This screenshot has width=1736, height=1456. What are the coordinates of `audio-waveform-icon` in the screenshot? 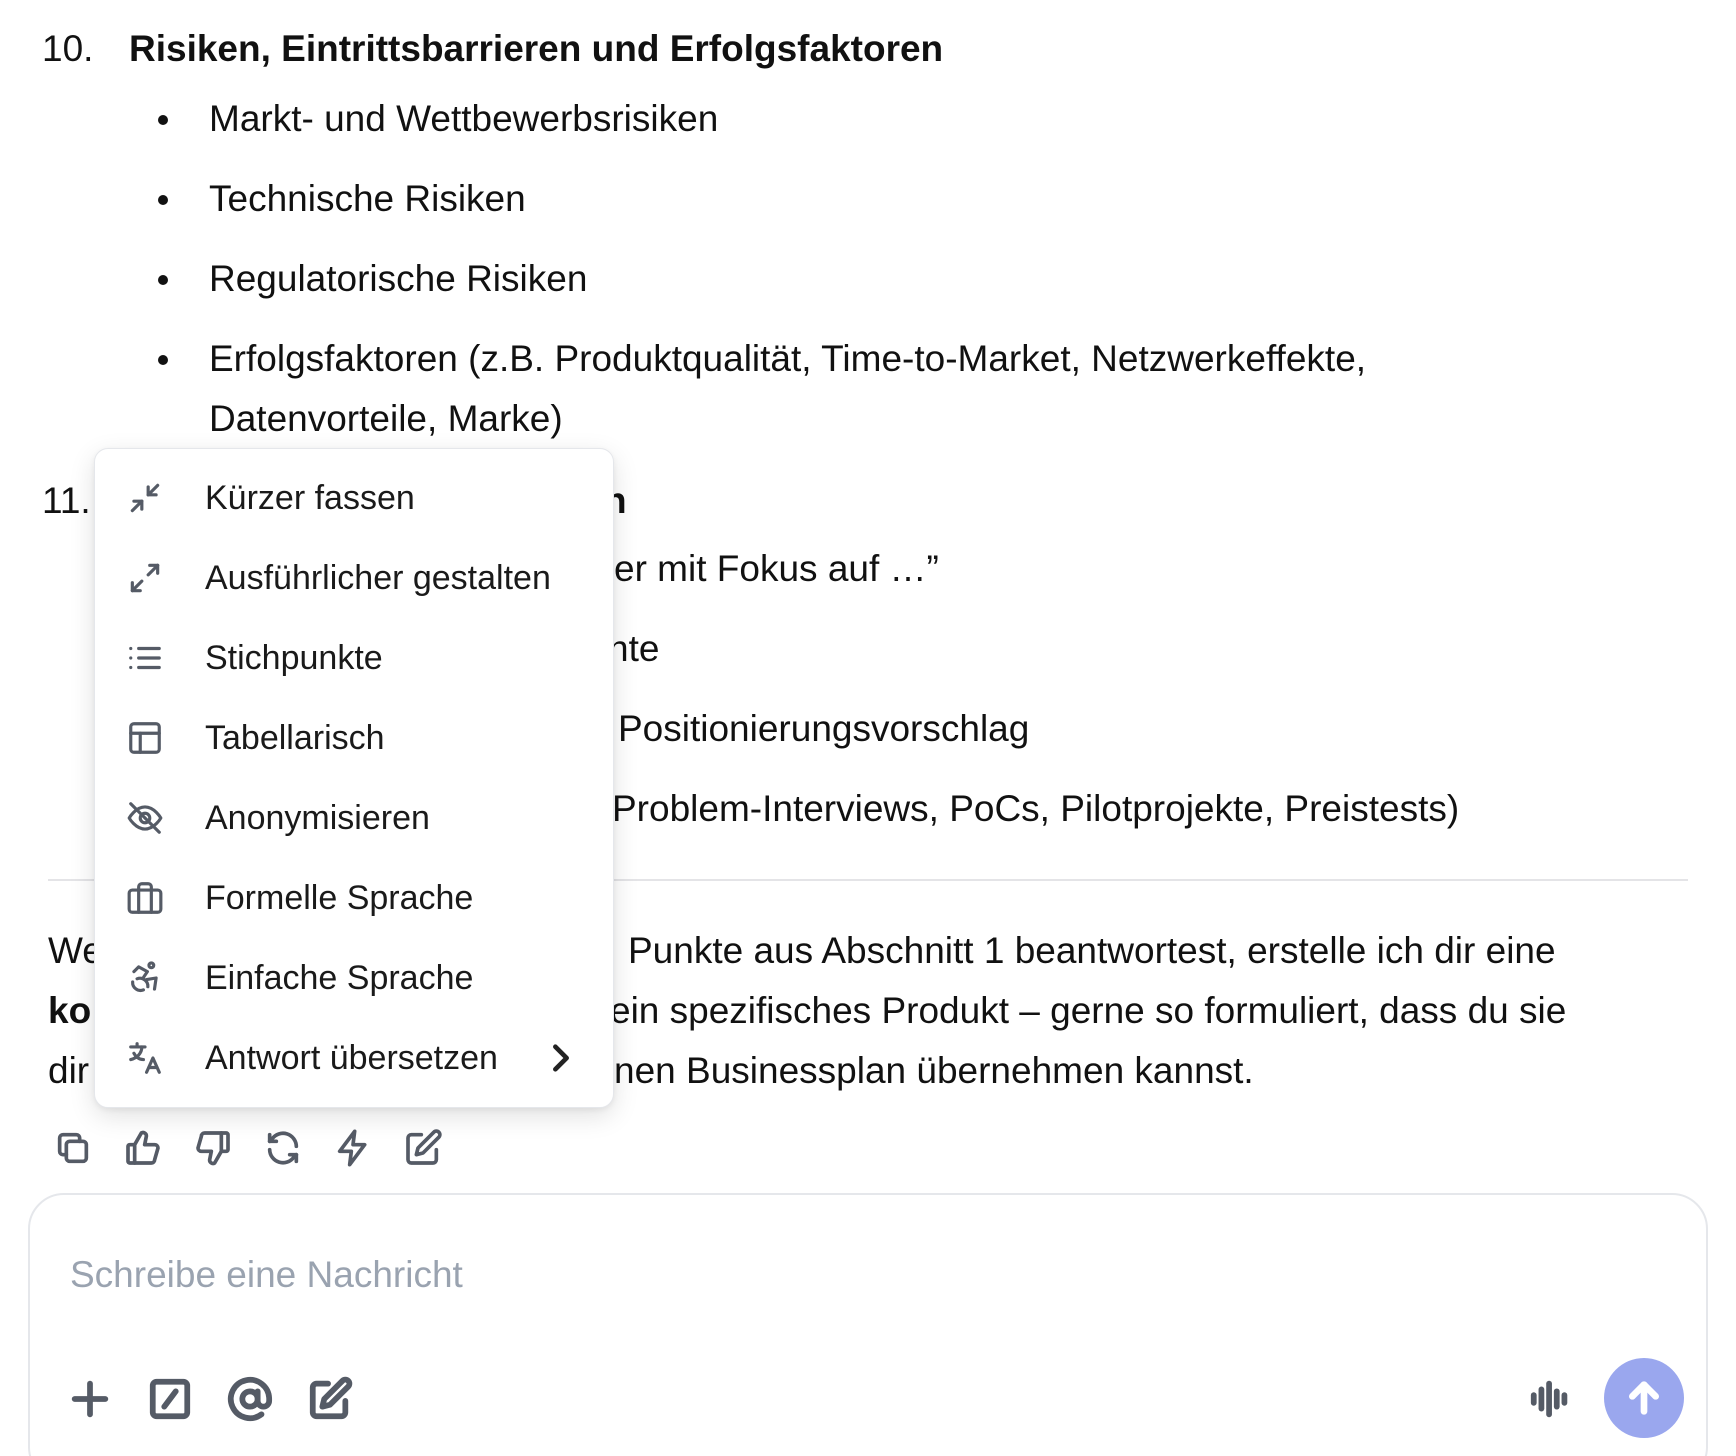 It's located at (1549, 1399).